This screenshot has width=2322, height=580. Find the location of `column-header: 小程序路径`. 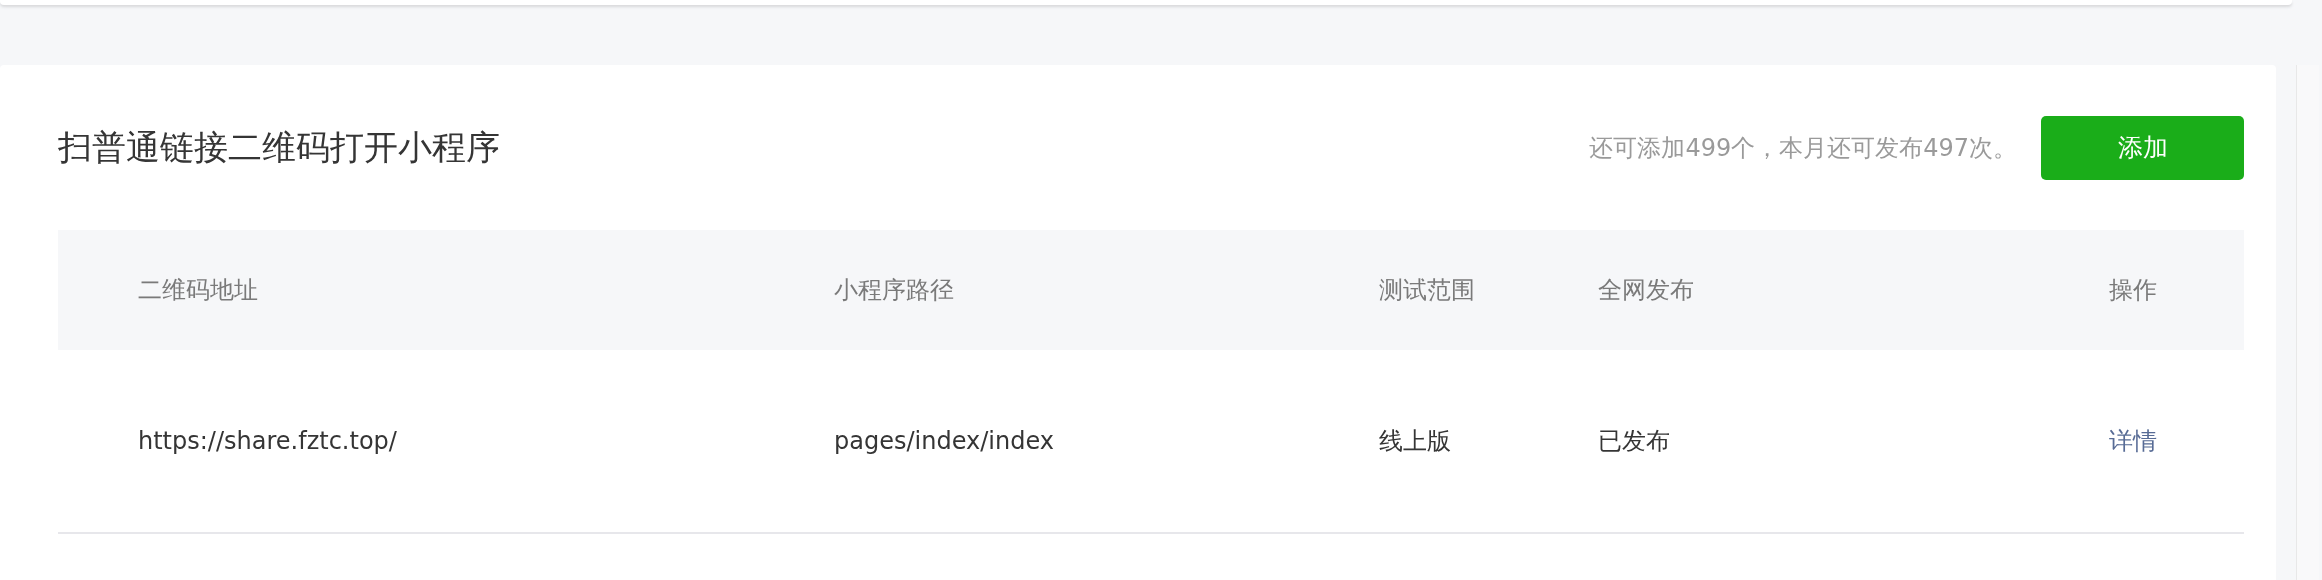

column-header: 小程序路径 is located at coordinates (894, 290).